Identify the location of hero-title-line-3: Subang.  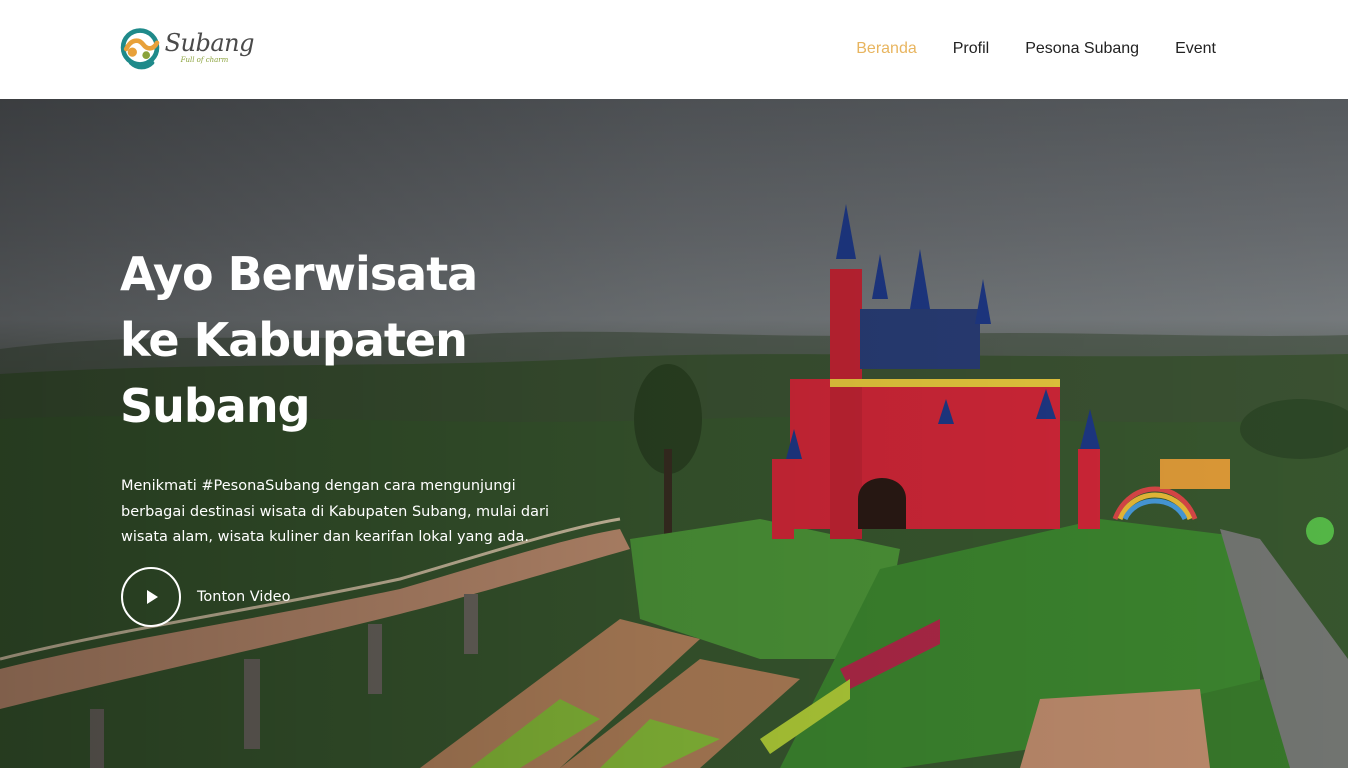
(215, 406).